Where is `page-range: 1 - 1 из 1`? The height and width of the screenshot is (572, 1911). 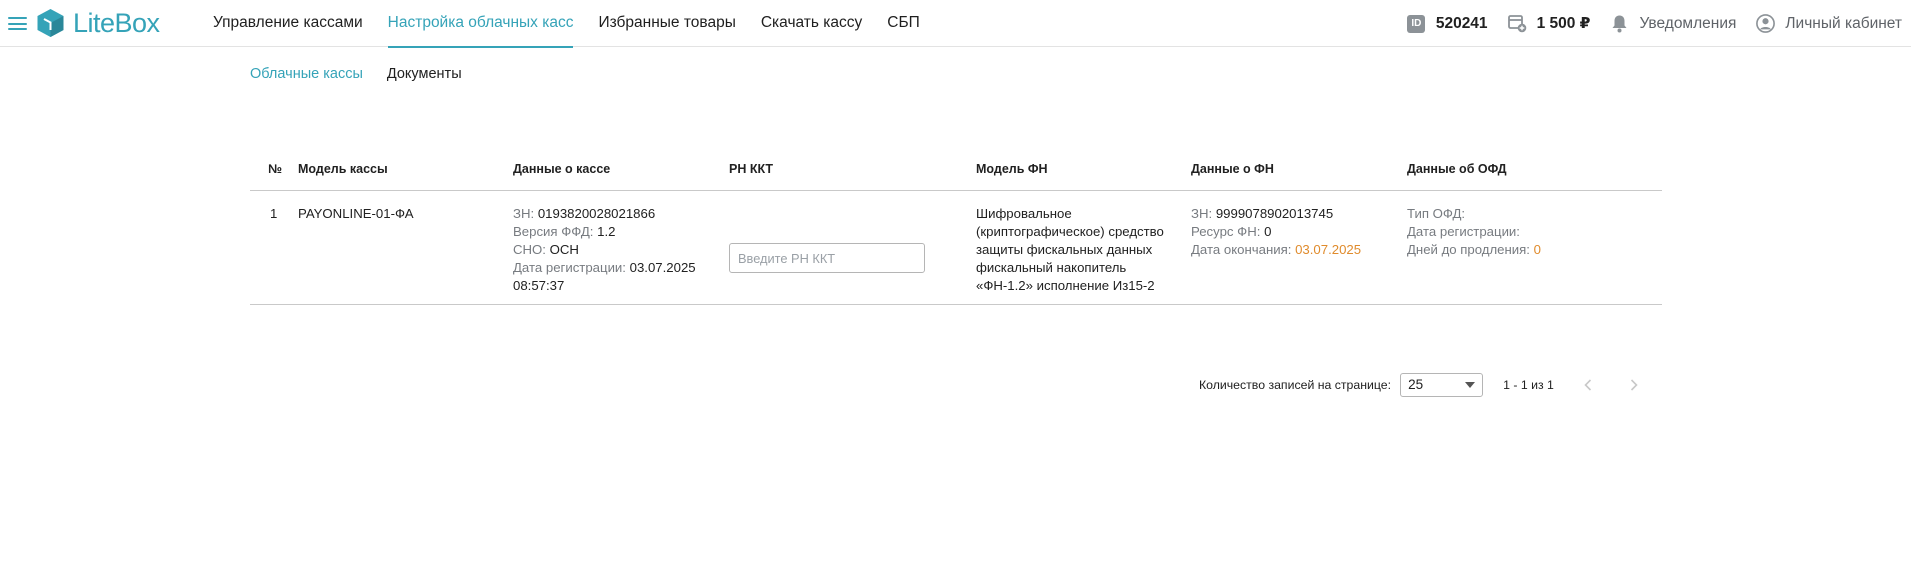 page-range: 1 - 1 из 1 is located at coordinates (1528, 385).